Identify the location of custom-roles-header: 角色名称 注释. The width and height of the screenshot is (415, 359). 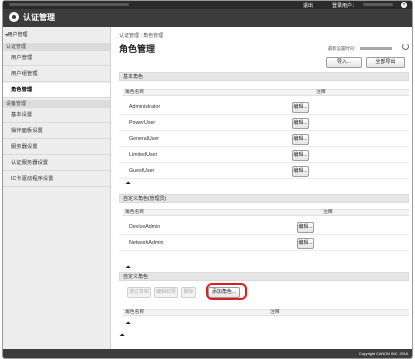
(266, 312).